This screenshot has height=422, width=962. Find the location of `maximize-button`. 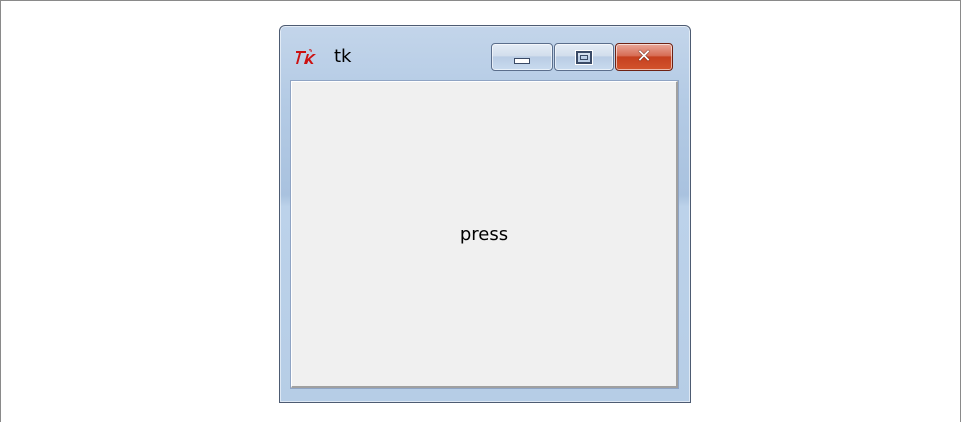

maximize-button is located at coordinates (584, 57).